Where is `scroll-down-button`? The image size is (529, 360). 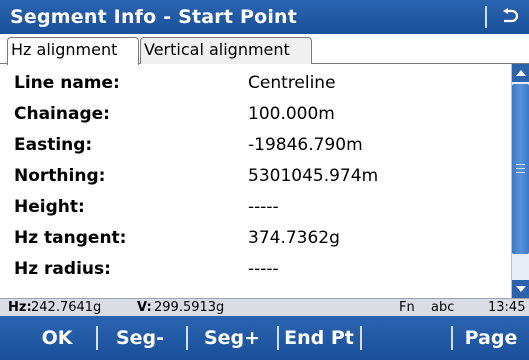 scroll-down-button is located at coordinates (520, 289).